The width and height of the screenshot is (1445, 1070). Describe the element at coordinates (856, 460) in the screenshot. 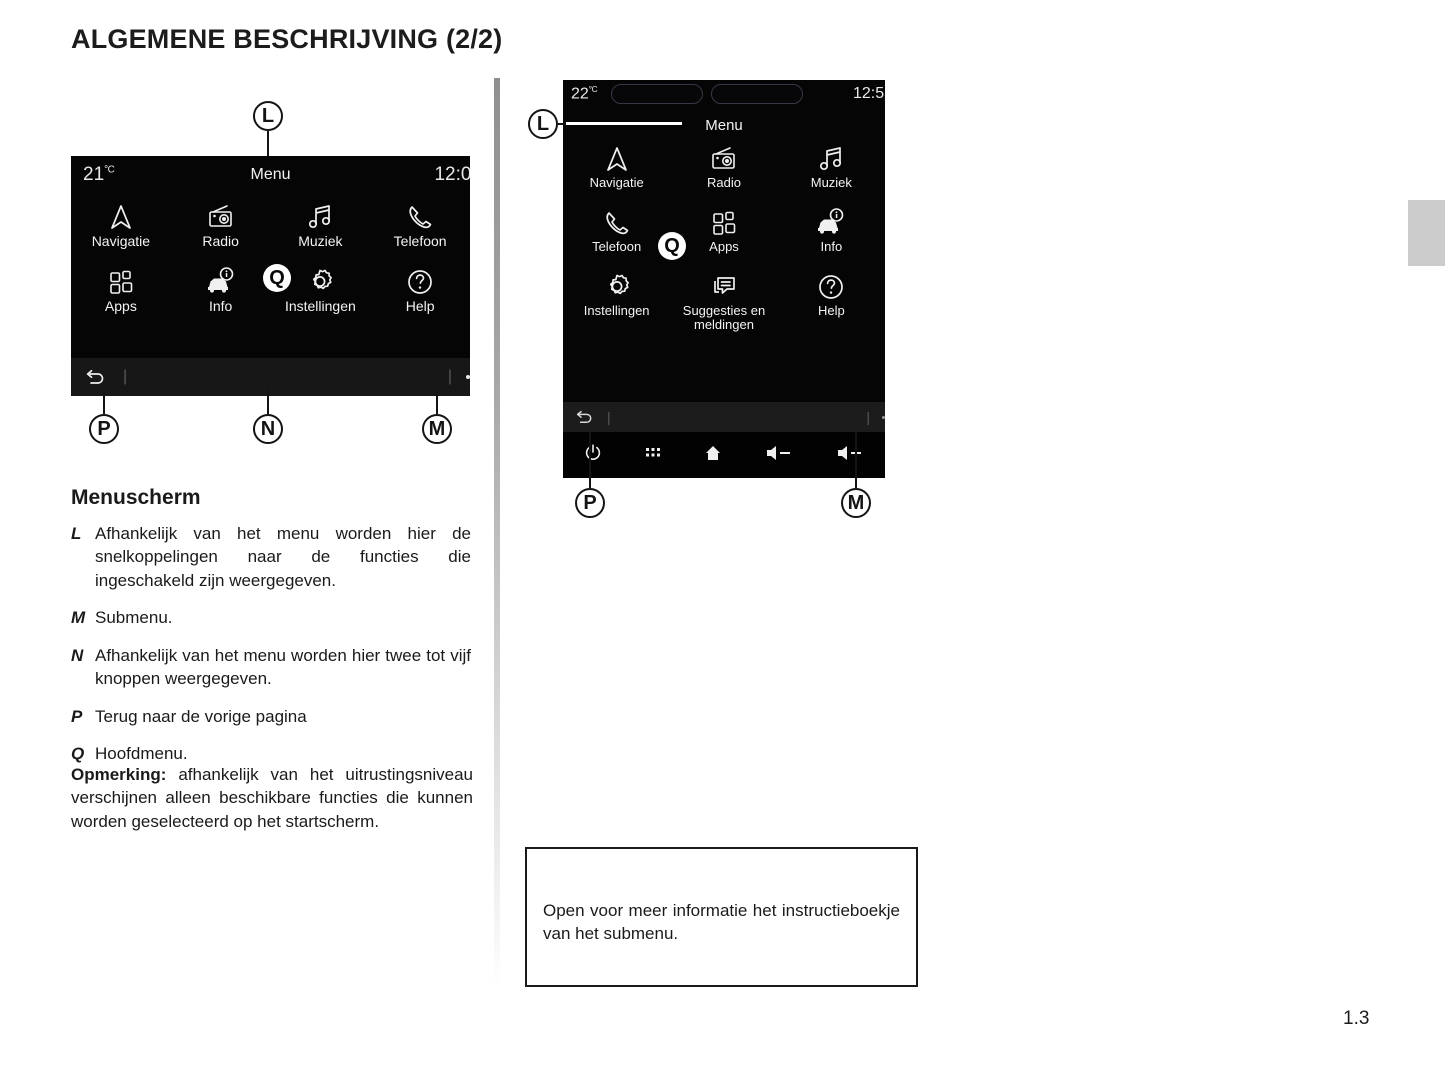

I see `callout-m-screen2-leader` at that location.